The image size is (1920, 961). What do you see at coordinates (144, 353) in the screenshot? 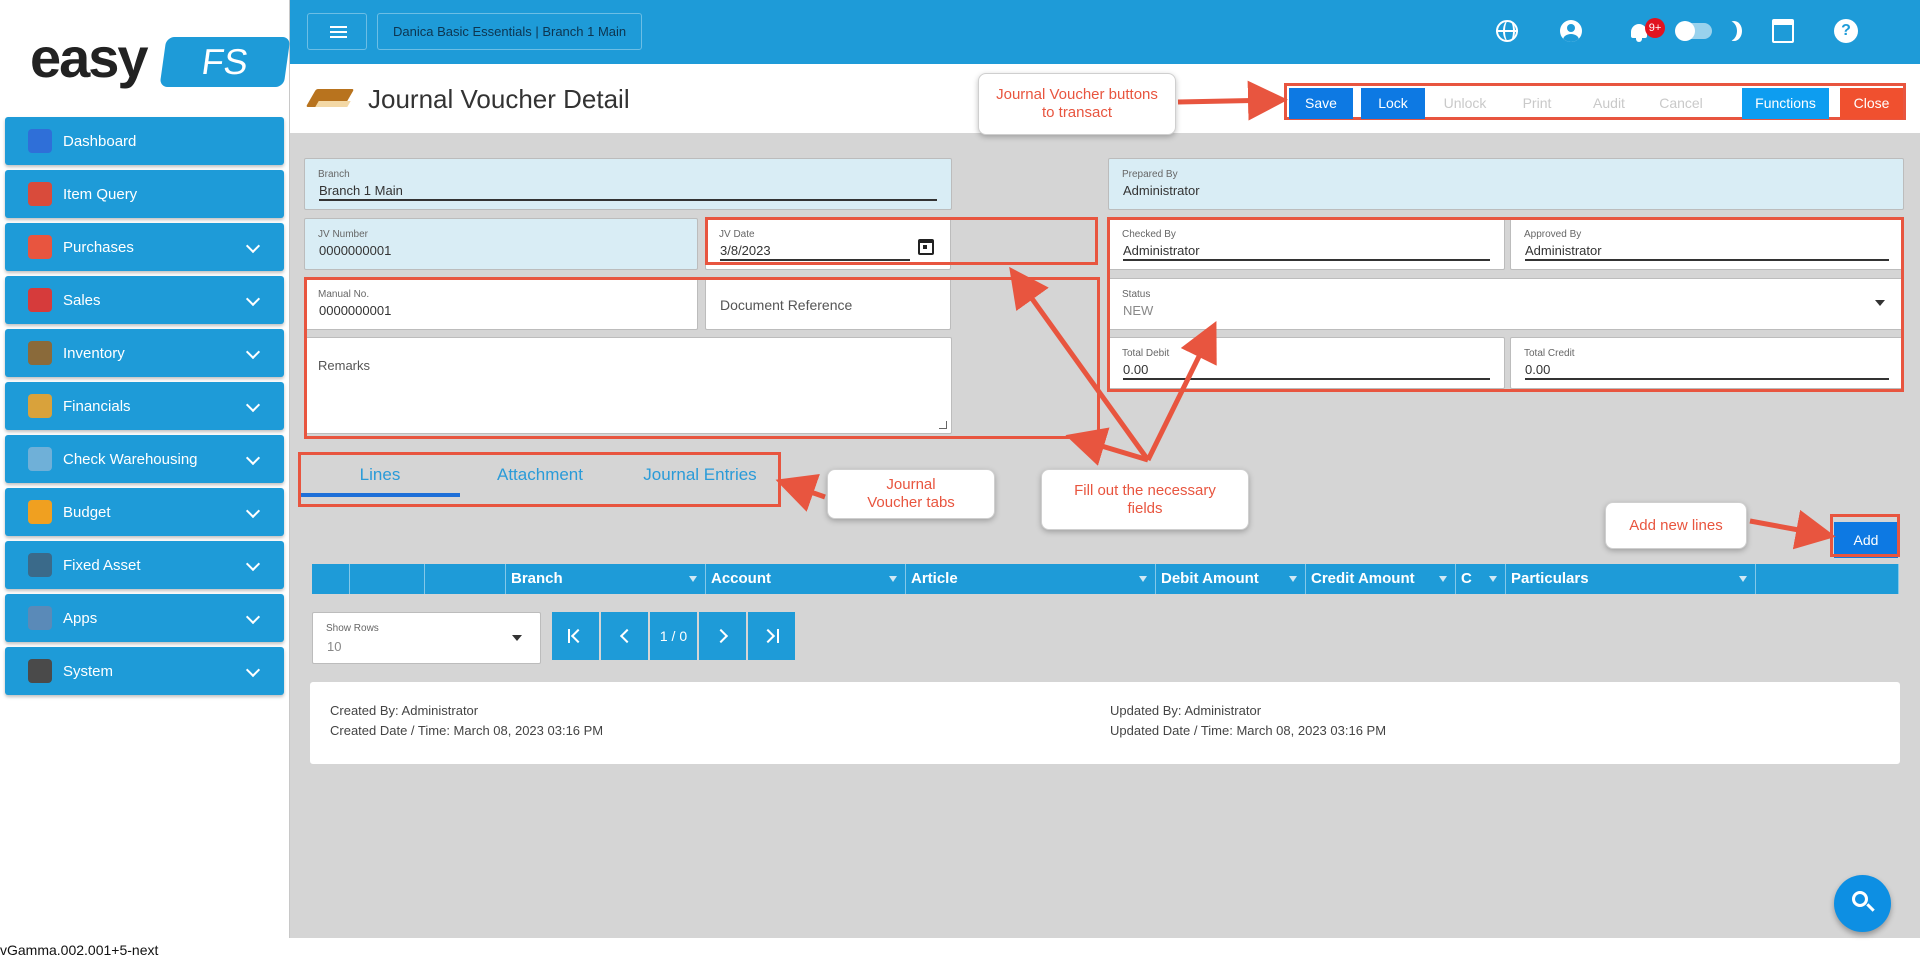
I see `sidebar-item-inventory: Inventory` at bounding box center [144, 353].